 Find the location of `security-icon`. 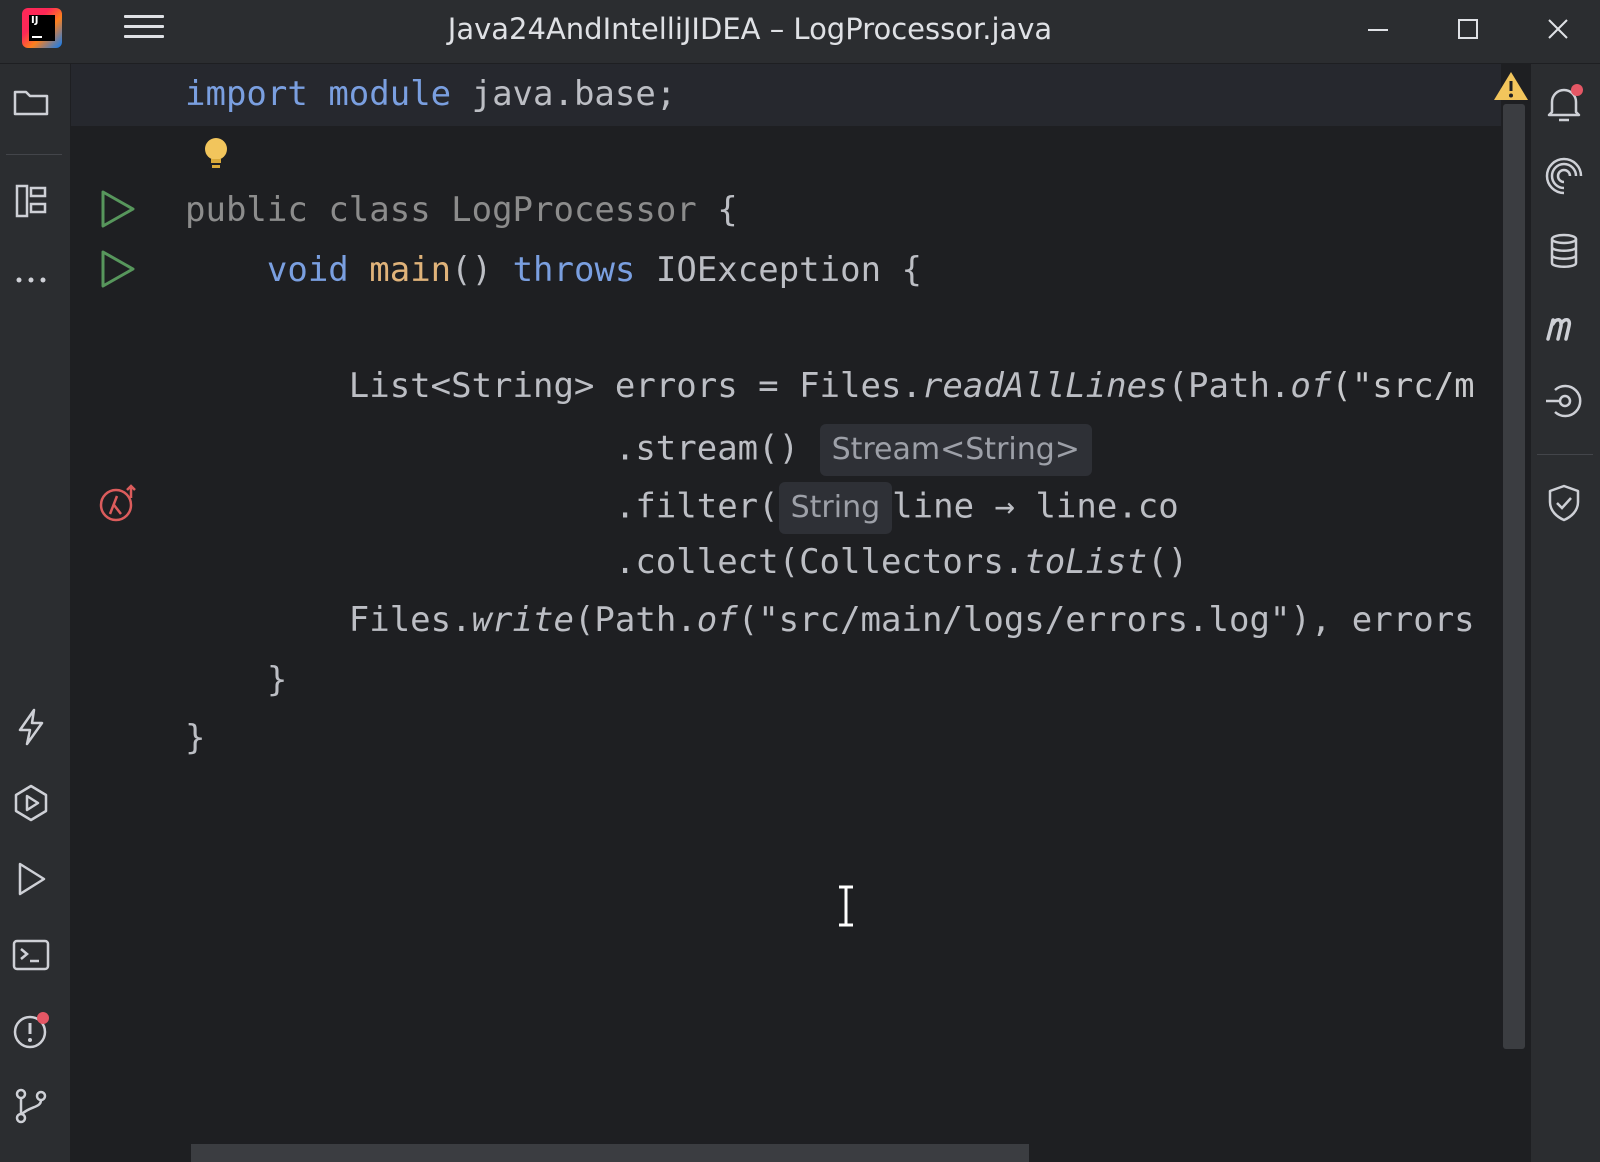

security-icon is located at coordinates (1564, 503).